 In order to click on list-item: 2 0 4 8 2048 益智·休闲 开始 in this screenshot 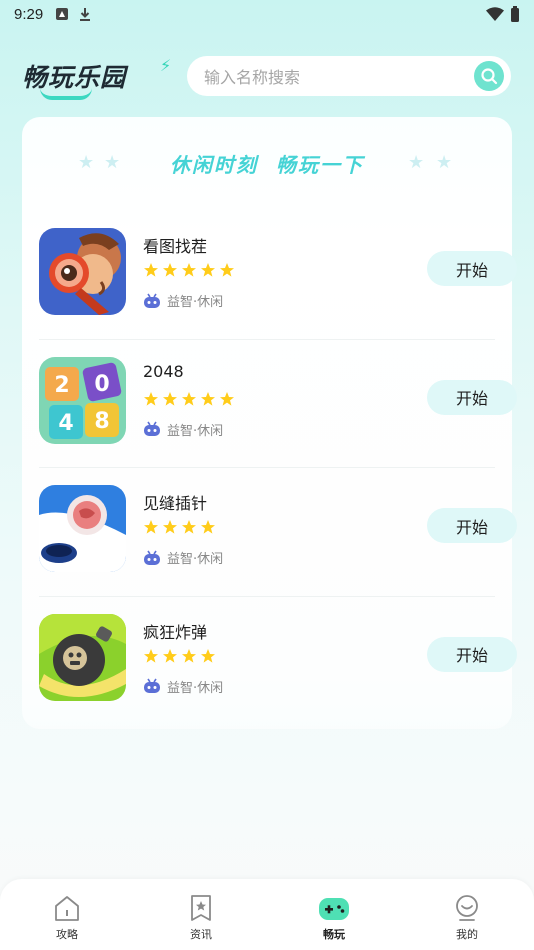, I will do `click(278, 404)`.